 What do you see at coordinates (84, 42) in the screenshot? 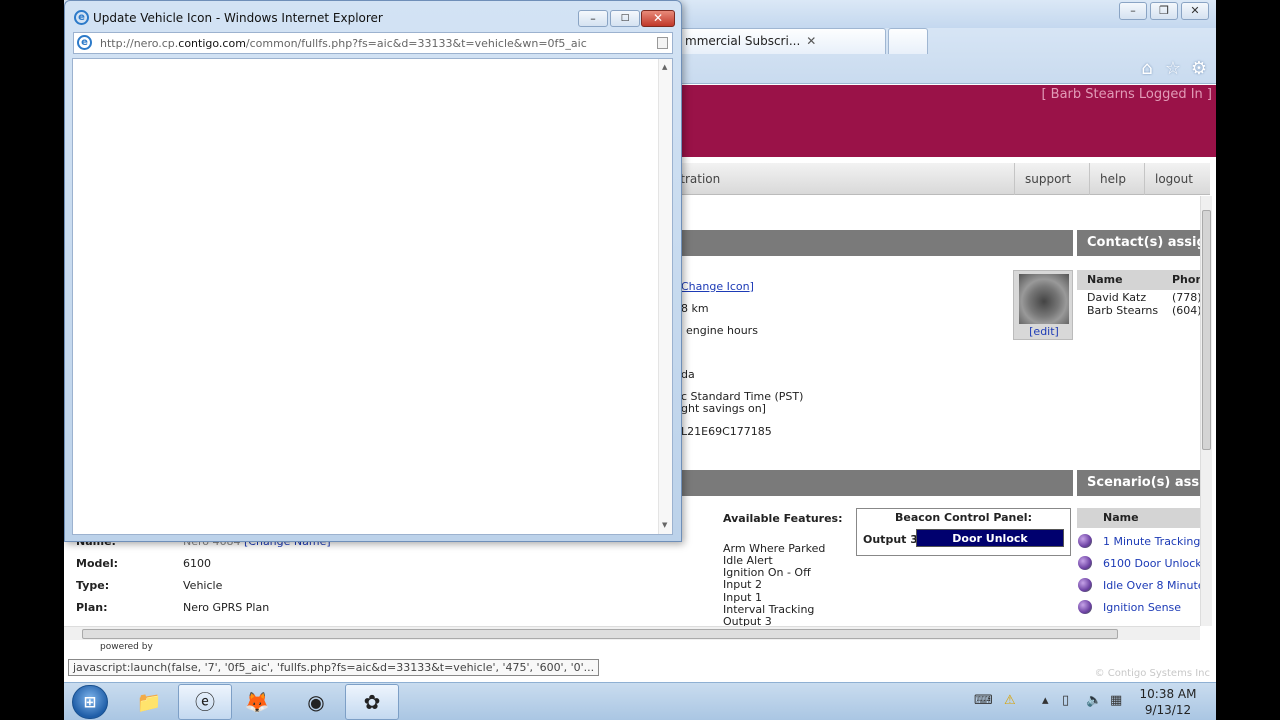
I see `page-ie-icon: e` at bounding box center [84, 42].